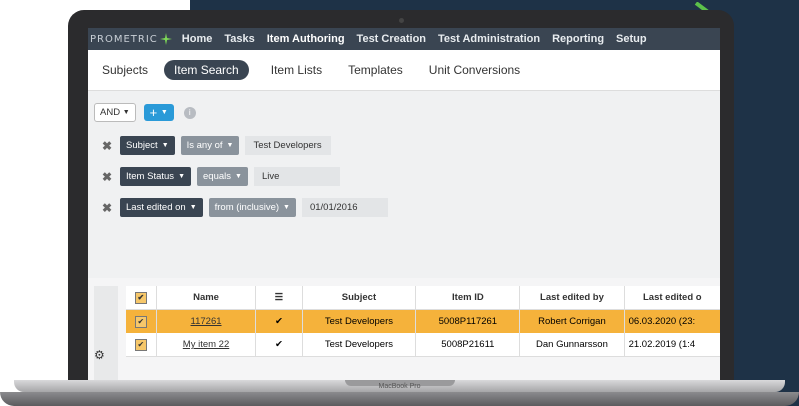 The image size is (799, 406). I want to click on cell-last-edited-on: 06.03.2020 (23:, so click(672, 321).